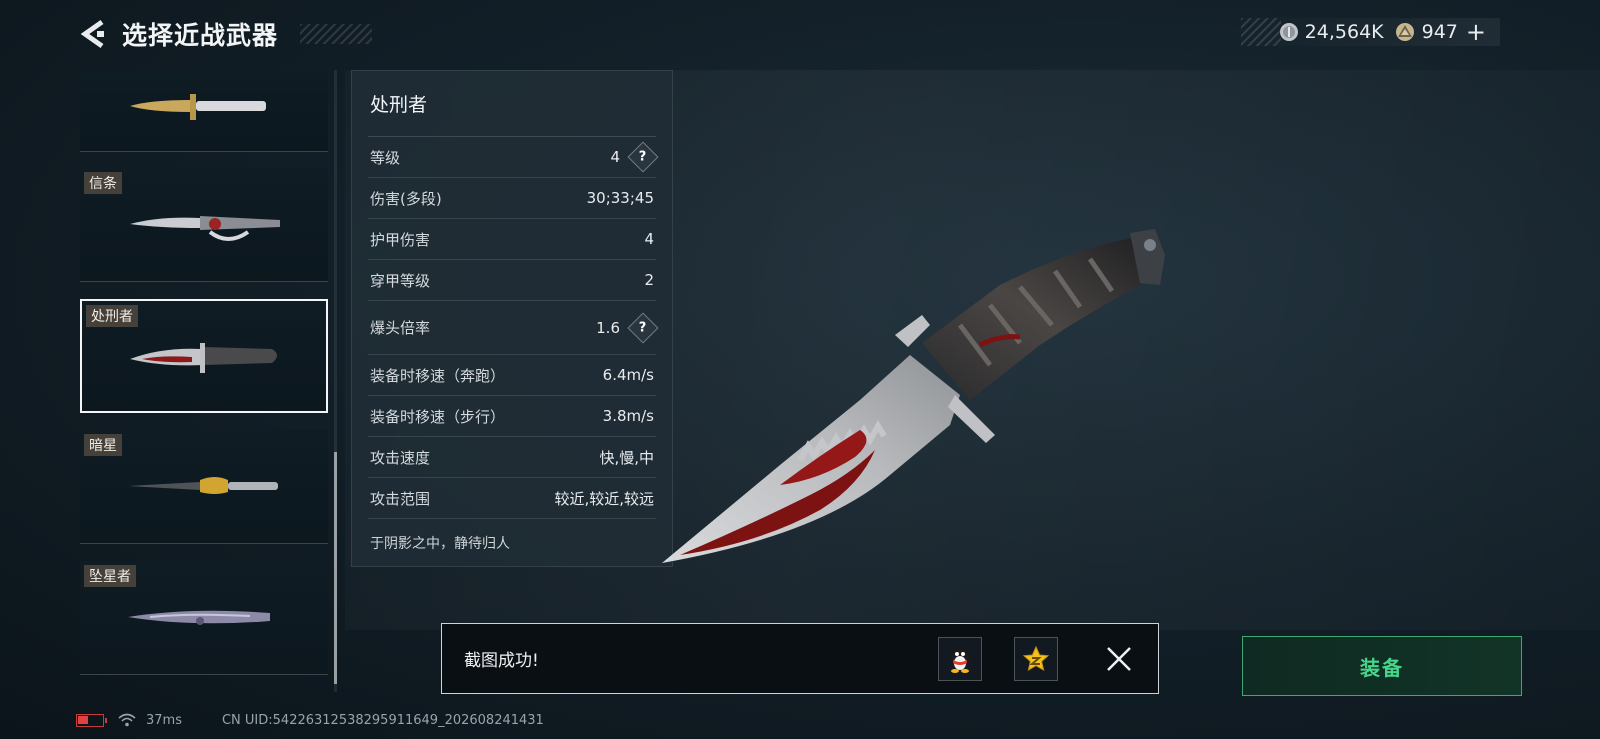  I want to click on page-title: 选择近战武器, so click(200, 35).